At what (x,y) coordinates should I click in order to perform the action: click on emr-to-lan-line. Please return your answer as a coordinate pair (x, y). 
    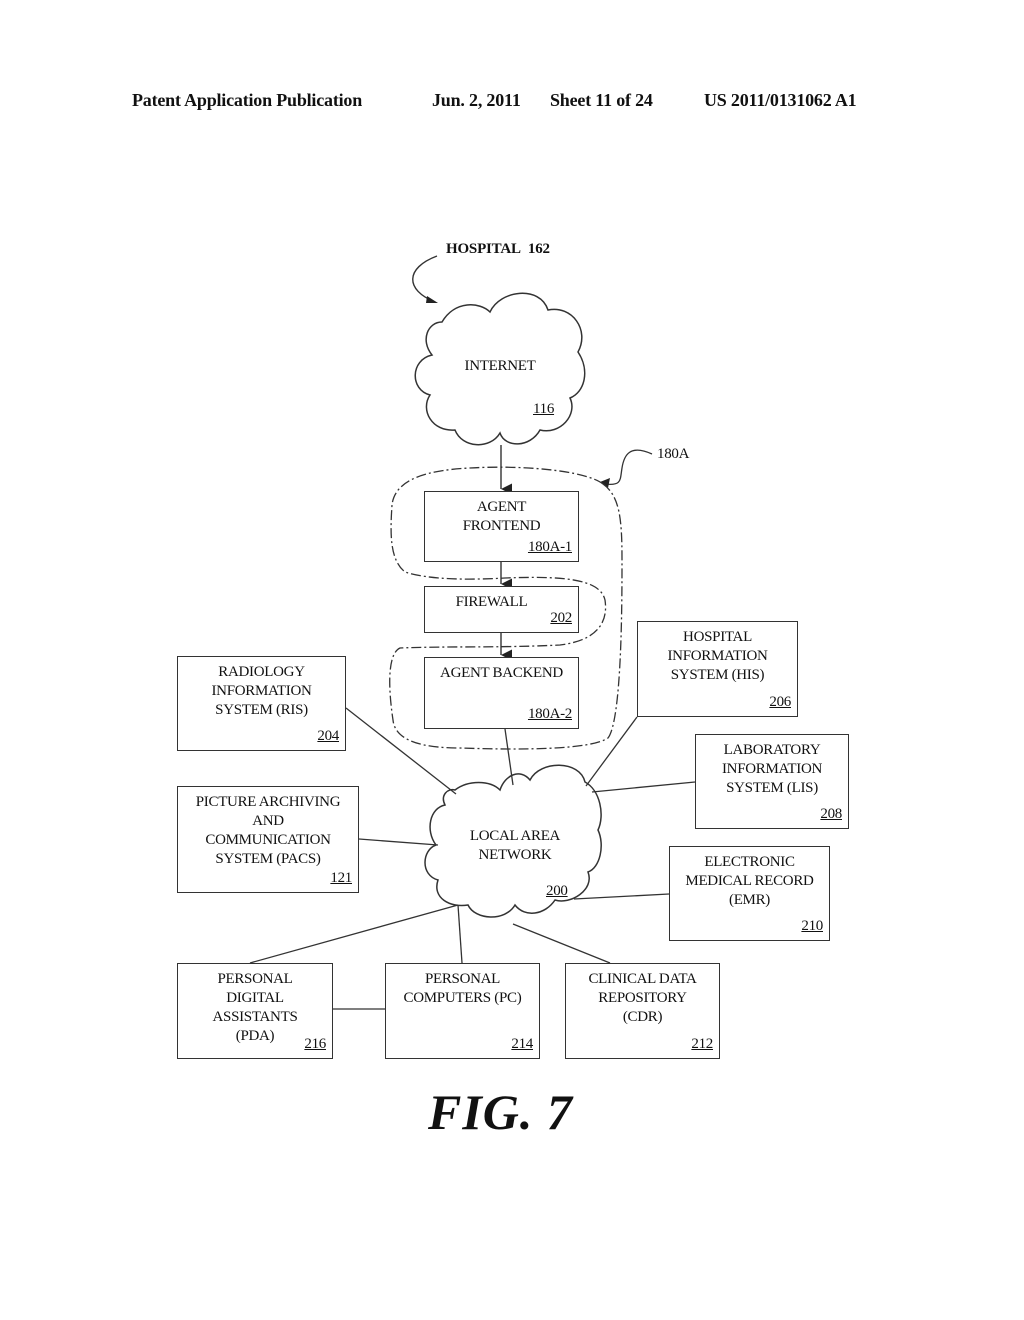
    Looking at the image, I should click on (621, 896).